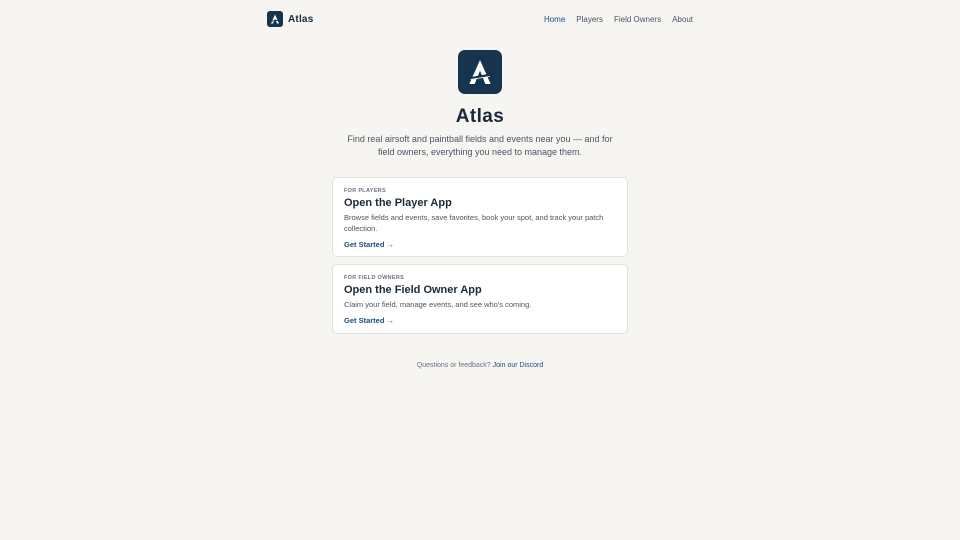 The image size is (960, 540). What do you see at coordinates (480, 116) in the screenshot?
I see `page-title: Atlas` at bounding box center [480, 116].